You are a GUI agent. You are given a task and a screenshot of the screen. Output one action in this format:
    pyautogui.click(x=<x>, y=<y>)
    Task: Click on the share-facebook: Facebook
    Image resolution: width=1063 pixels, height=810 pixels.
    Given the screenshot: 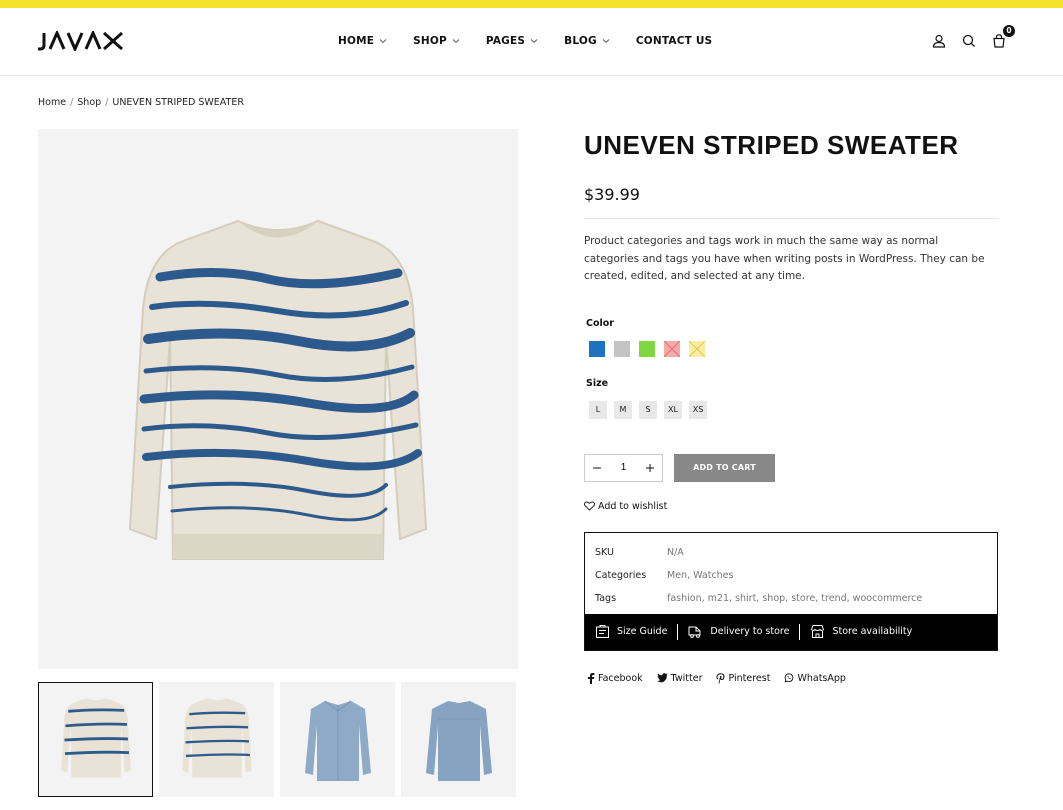 What is the action you would take?
    pyautogui.click(x=615, y=678)
    